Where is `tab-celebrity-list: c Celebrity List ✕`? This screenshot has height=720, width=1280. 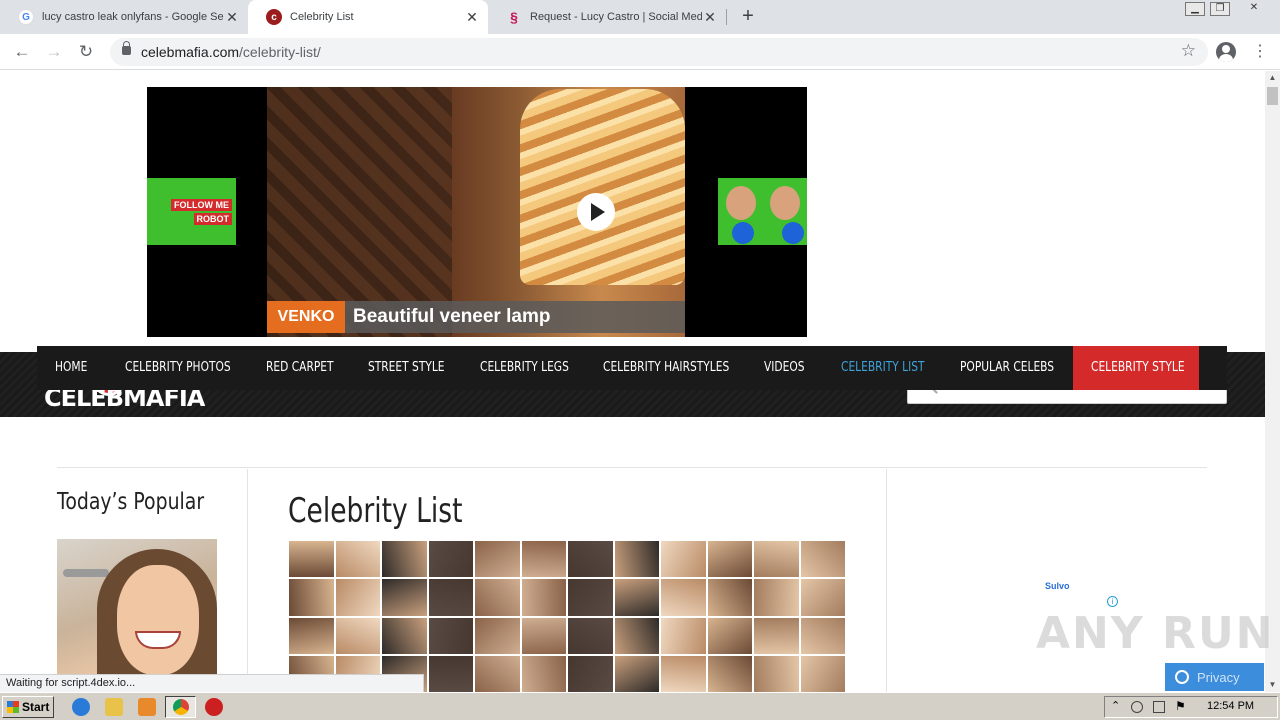 tab-celebrity-list: c Celebrity List ✕ is located at coordinates (368, 17).